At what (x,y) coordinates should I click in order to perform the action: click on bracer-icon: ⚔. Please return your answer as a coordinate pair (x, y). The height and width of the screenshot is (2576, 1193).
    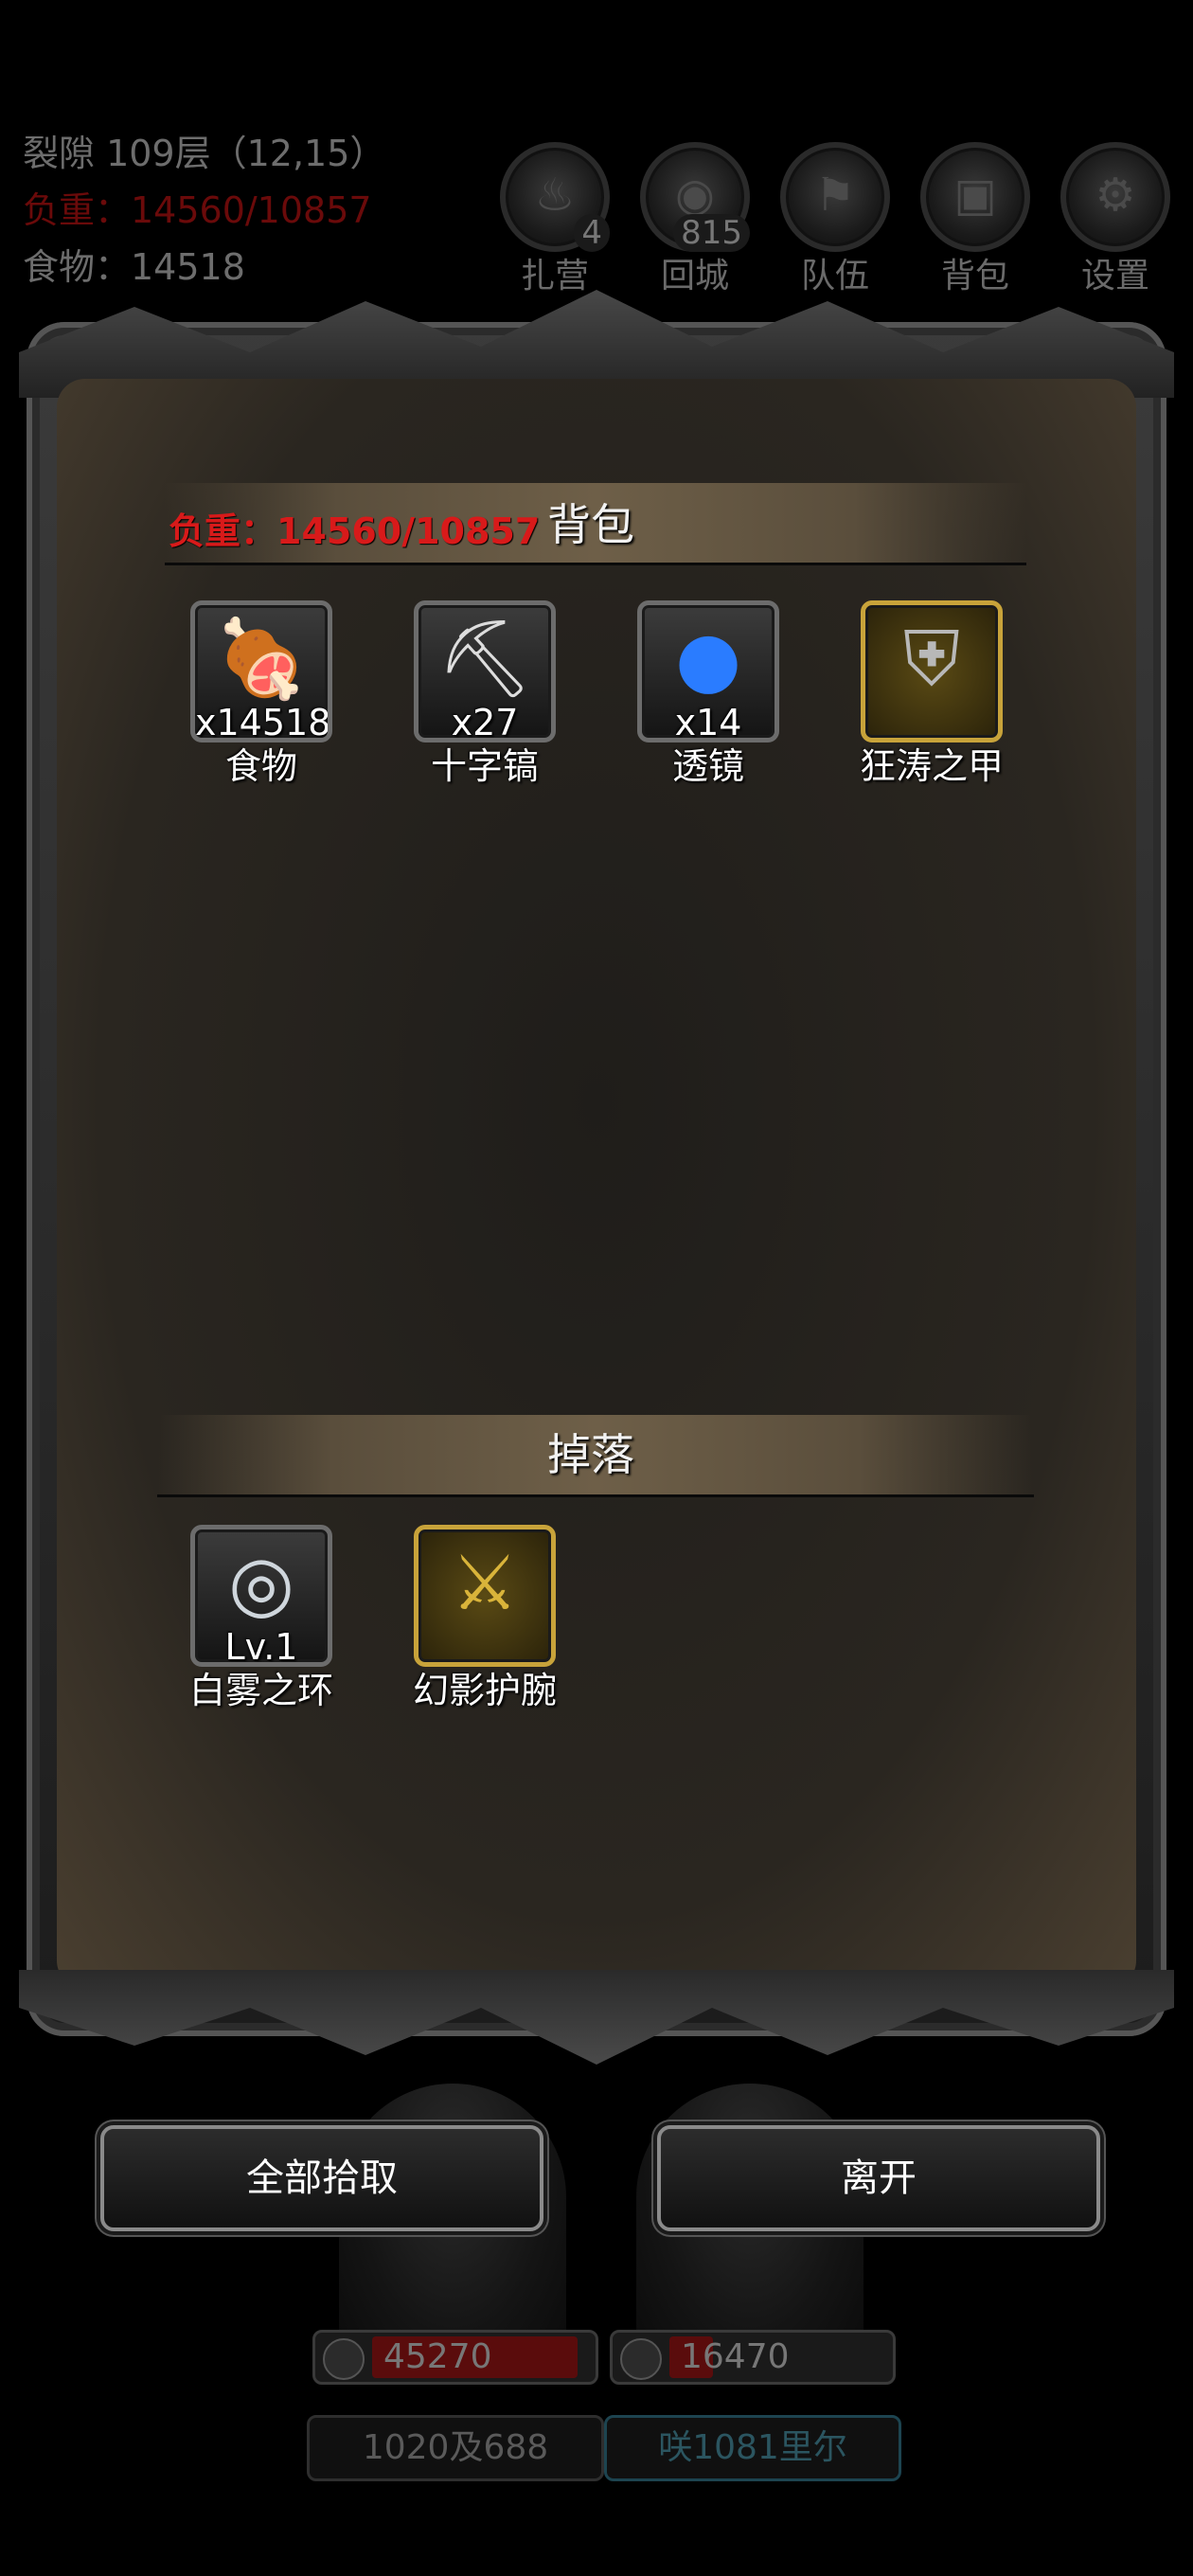
    Looking at the image, I should click on (485, 1583).